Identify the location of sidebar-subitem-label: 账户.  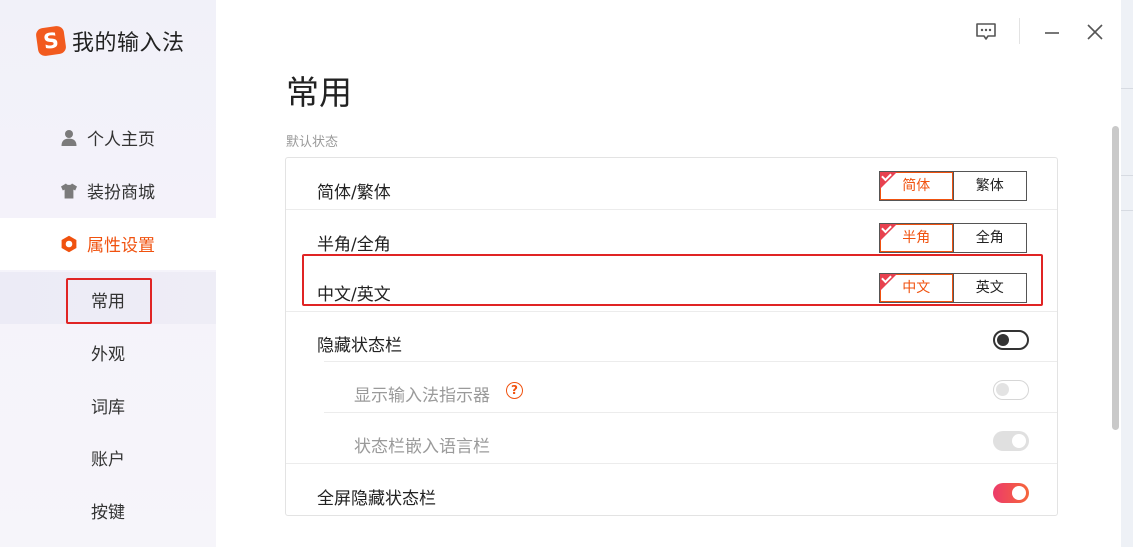
(108, 460).